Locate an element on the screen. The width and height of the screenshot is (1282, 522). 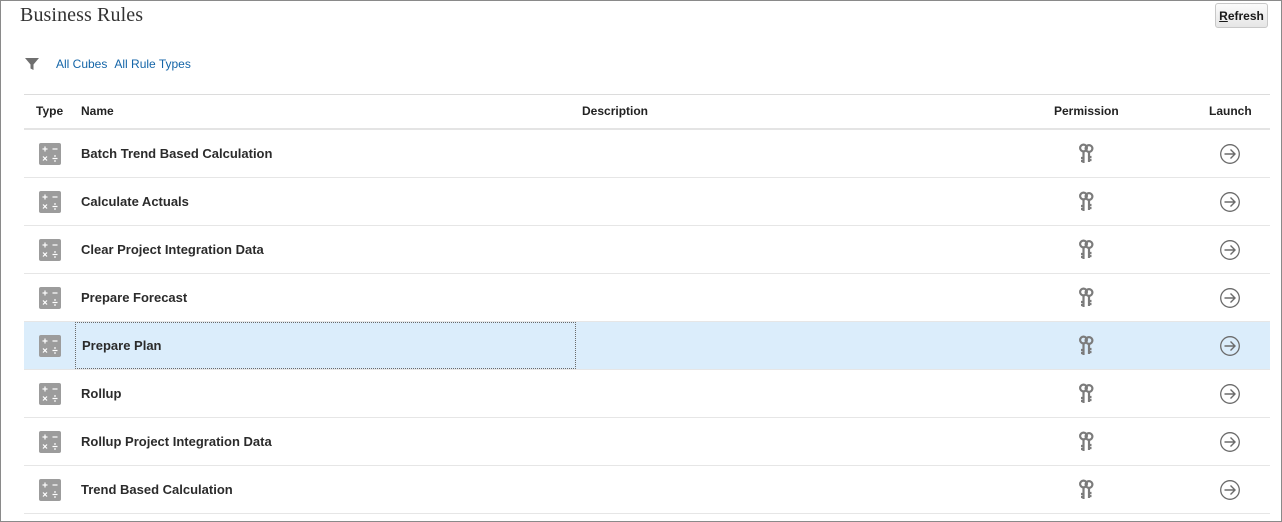
column-header-type: Type is located at coordinates (49, 111).